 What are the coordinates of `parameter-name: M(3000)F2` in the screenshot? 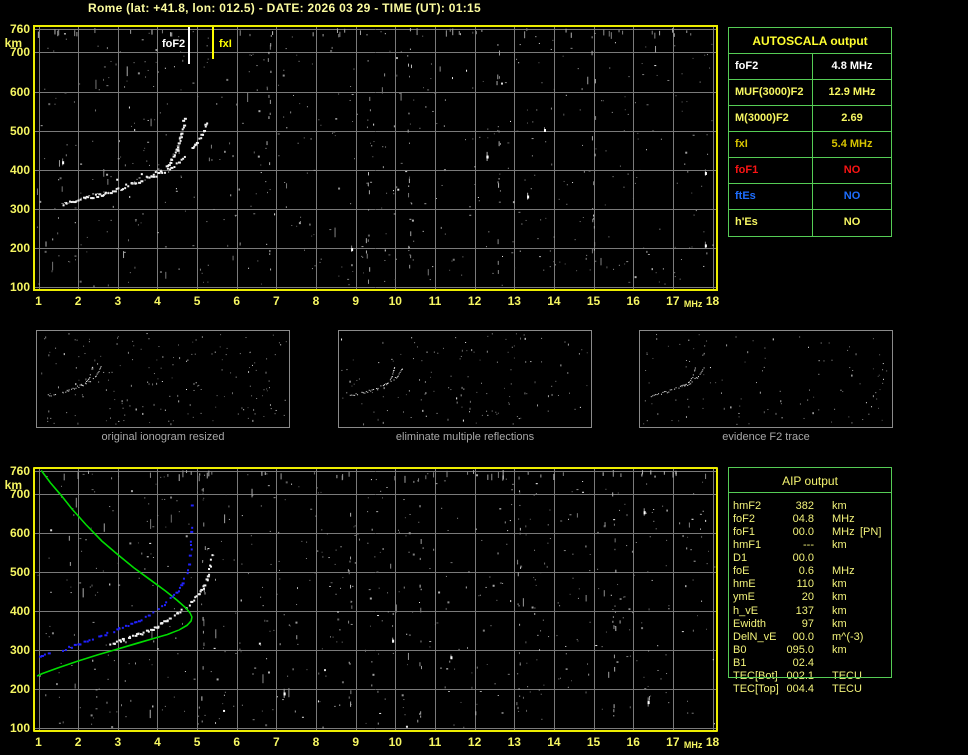 It's located at (771, 118).